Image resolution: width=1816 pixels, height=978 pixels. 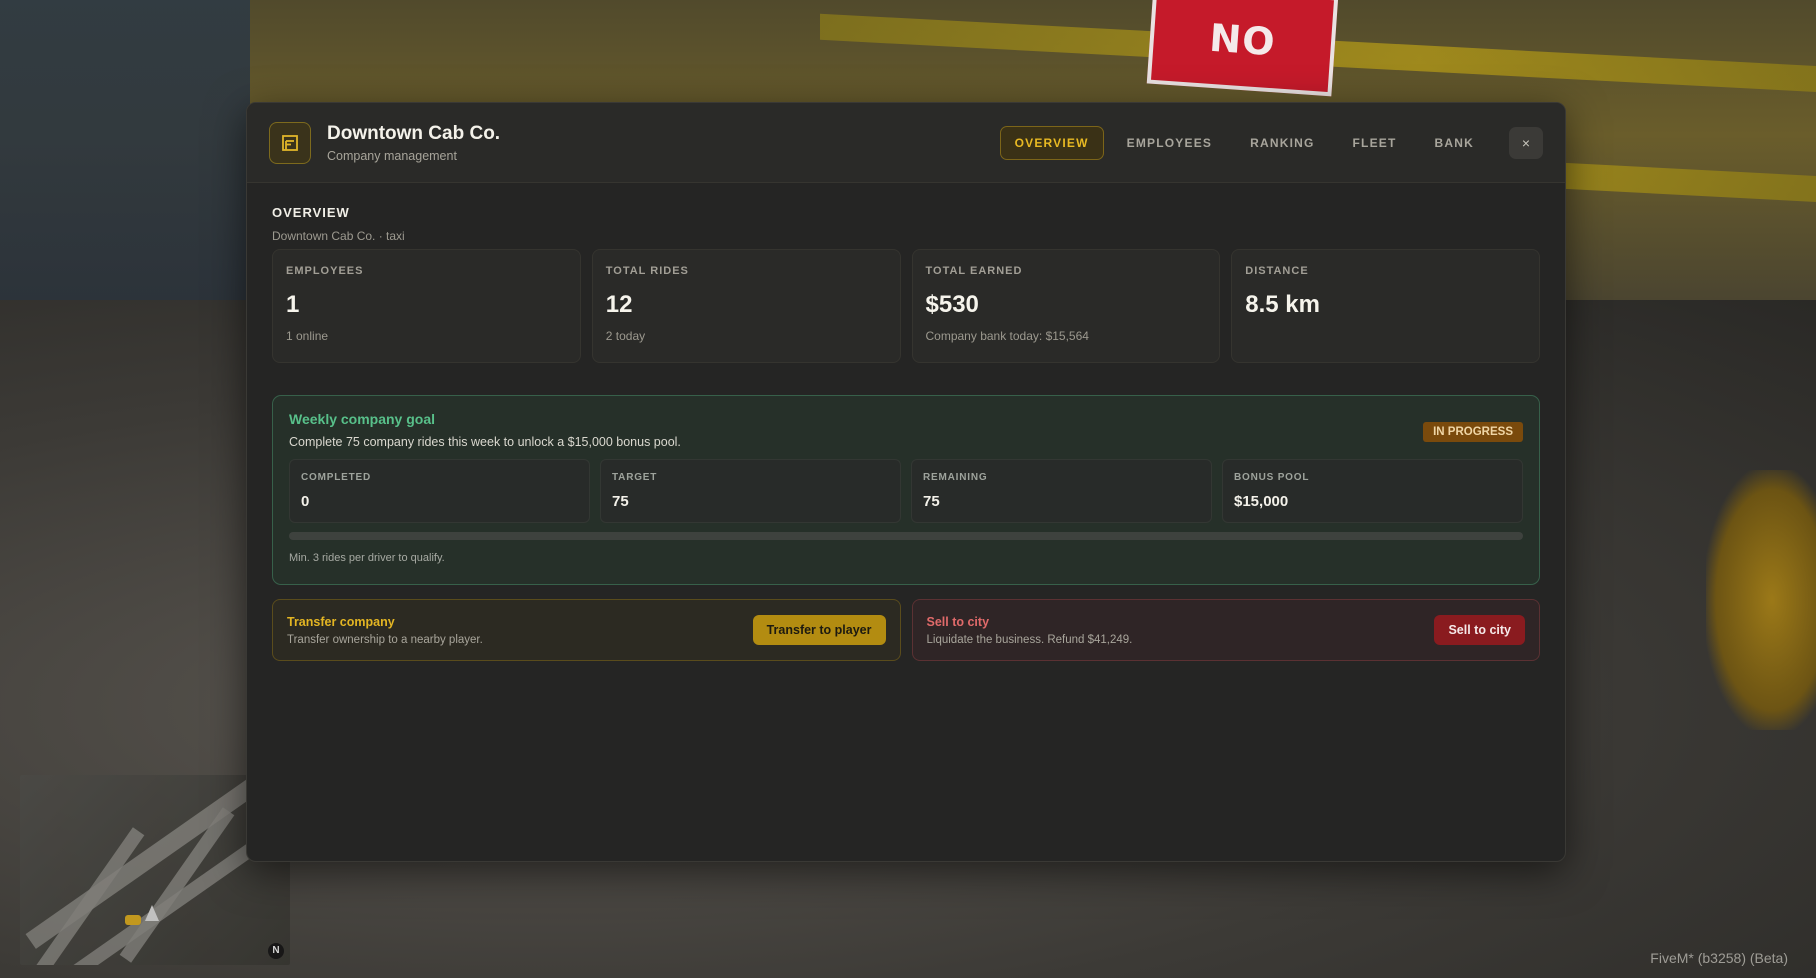 I want to click on goal-stat-label: REMAINING, so click(x=955, y=477).